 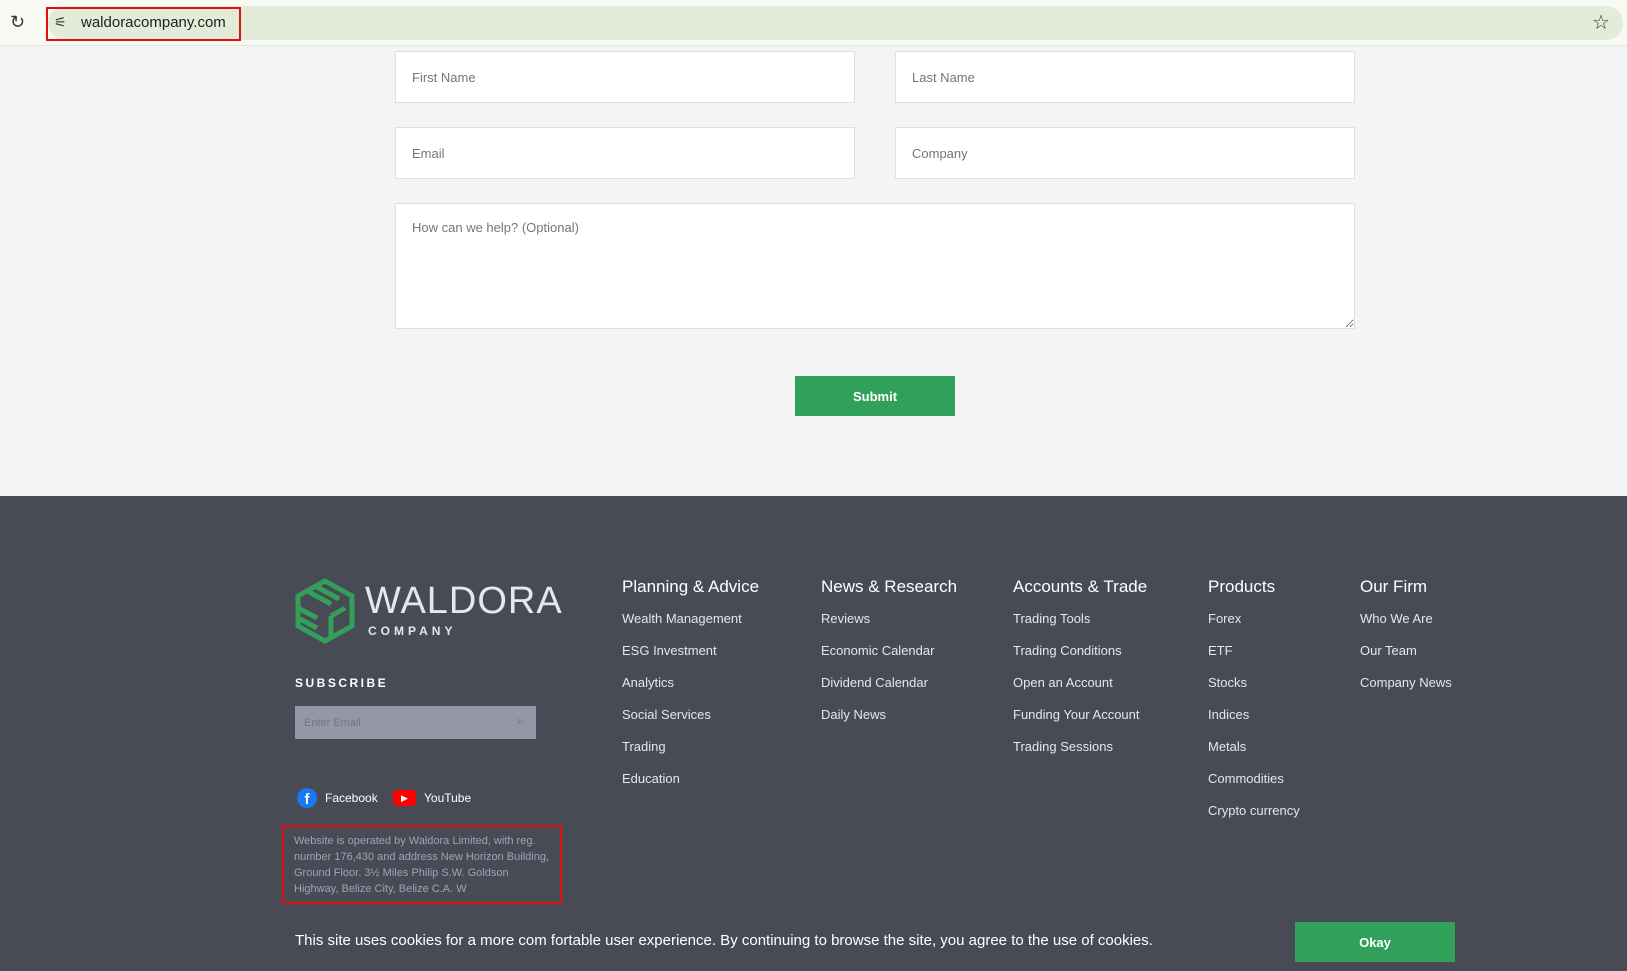 I want to click on footer-link: ESG Investment, so click(x=690, y=659).